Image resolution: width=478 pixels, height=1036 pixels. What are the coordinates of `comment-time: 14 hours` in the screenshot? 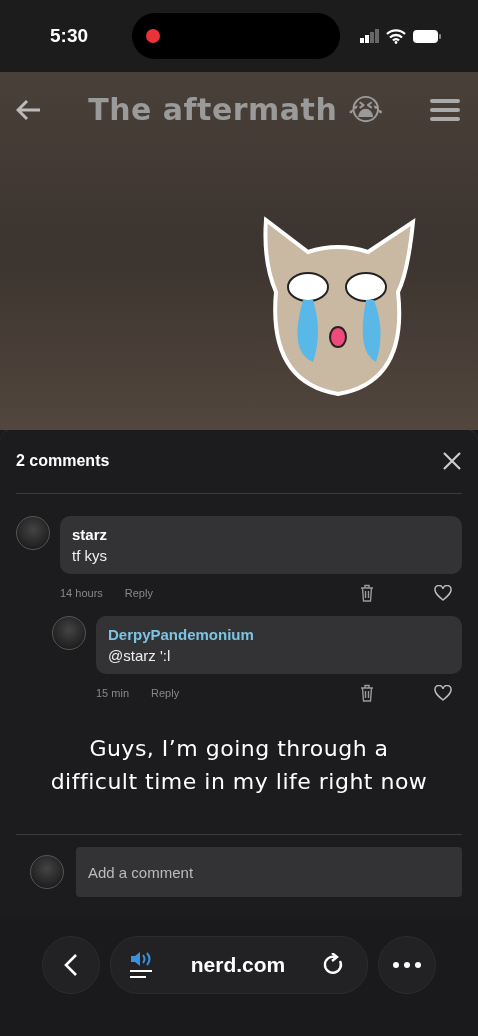 It's located at (81, 593).